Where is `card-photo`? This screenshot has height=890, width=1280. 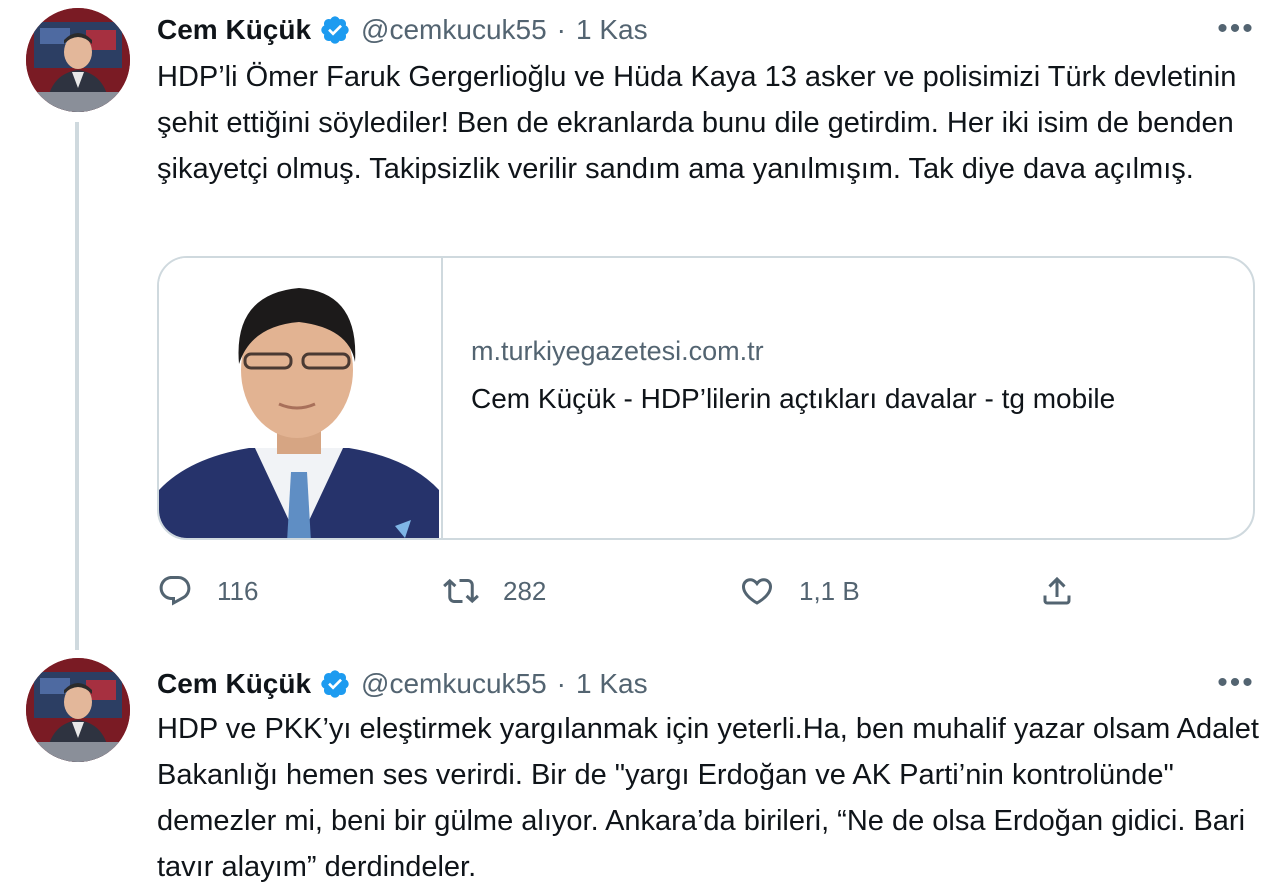
card-photo is located at coordinates (299, 398).